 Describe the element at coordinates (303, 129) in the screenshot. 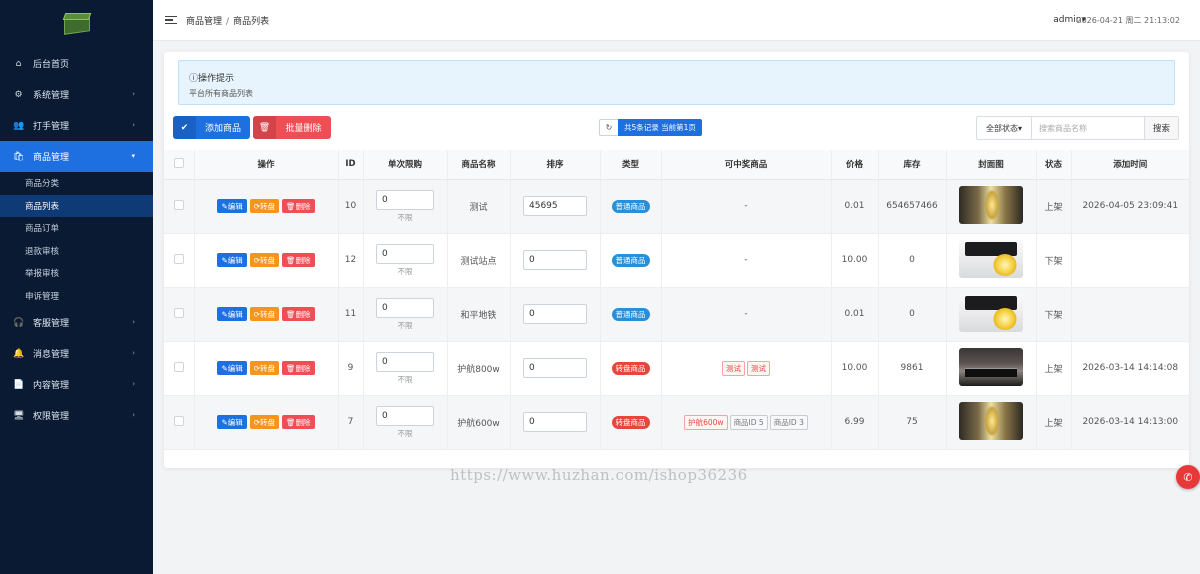

I see `batch-delete-label: 批量删除` at that location.